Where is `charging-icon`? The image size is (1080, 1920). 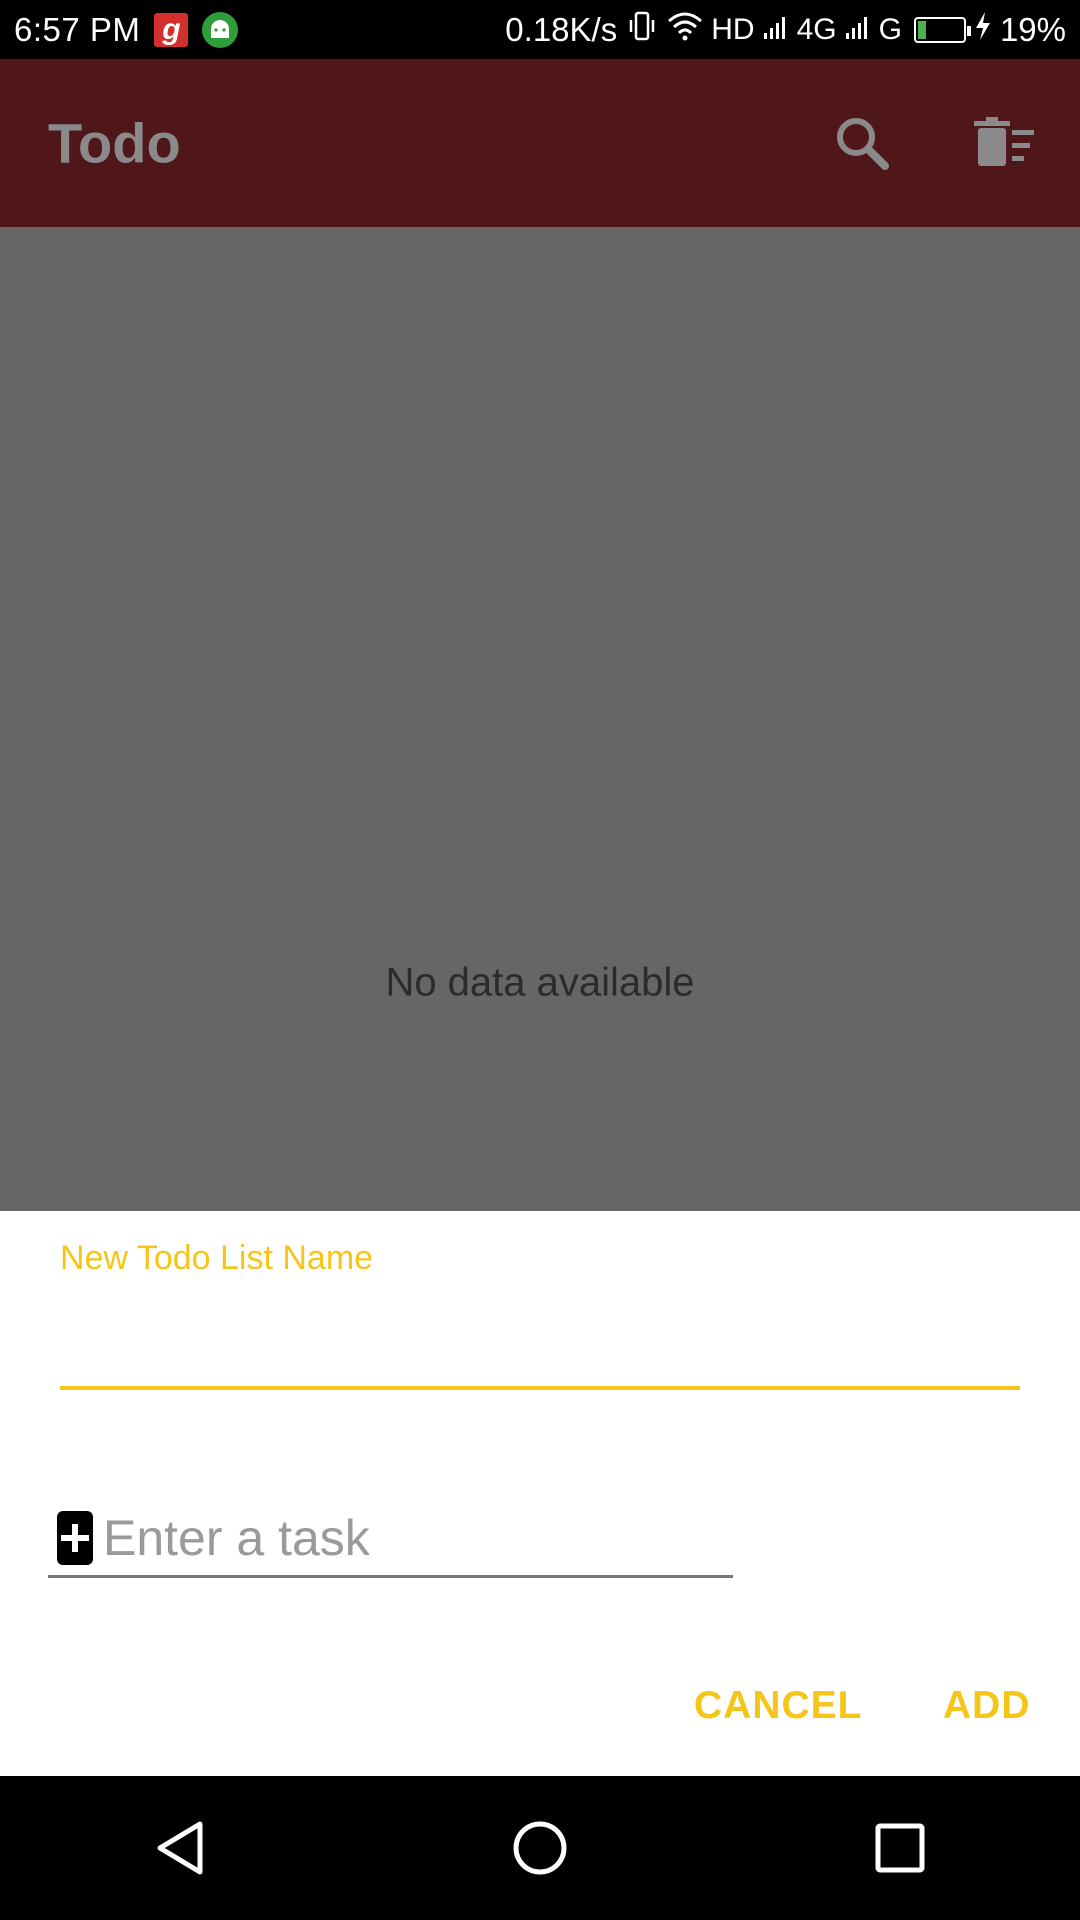 charging-icon is located at coordinates (983, 30).